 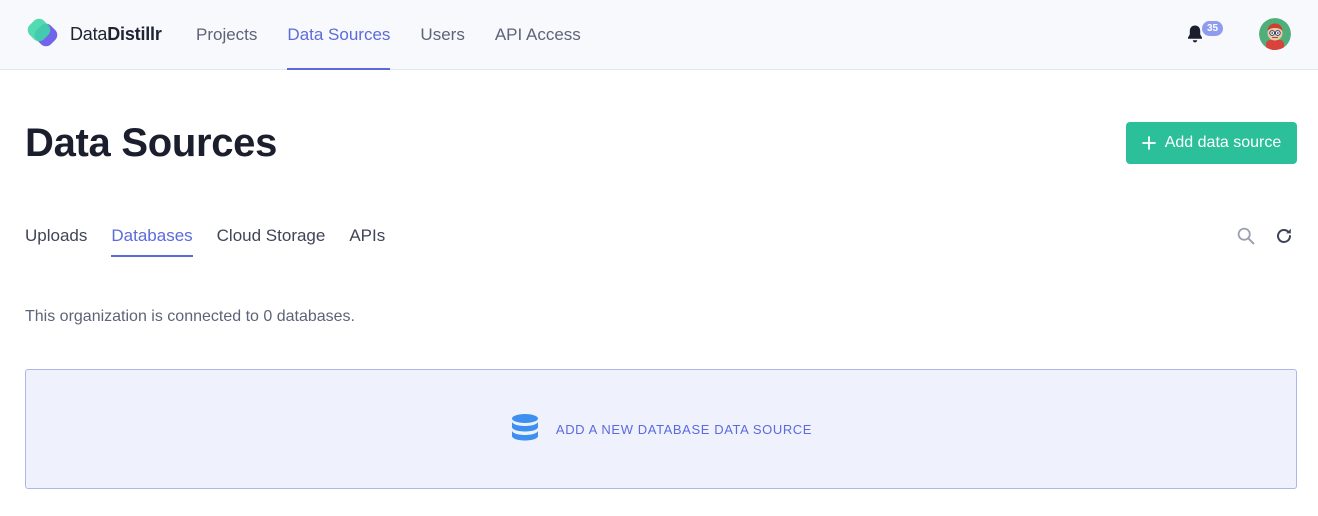 I want to click on datadistillr-logo-icon, so click(x=42, y=32).